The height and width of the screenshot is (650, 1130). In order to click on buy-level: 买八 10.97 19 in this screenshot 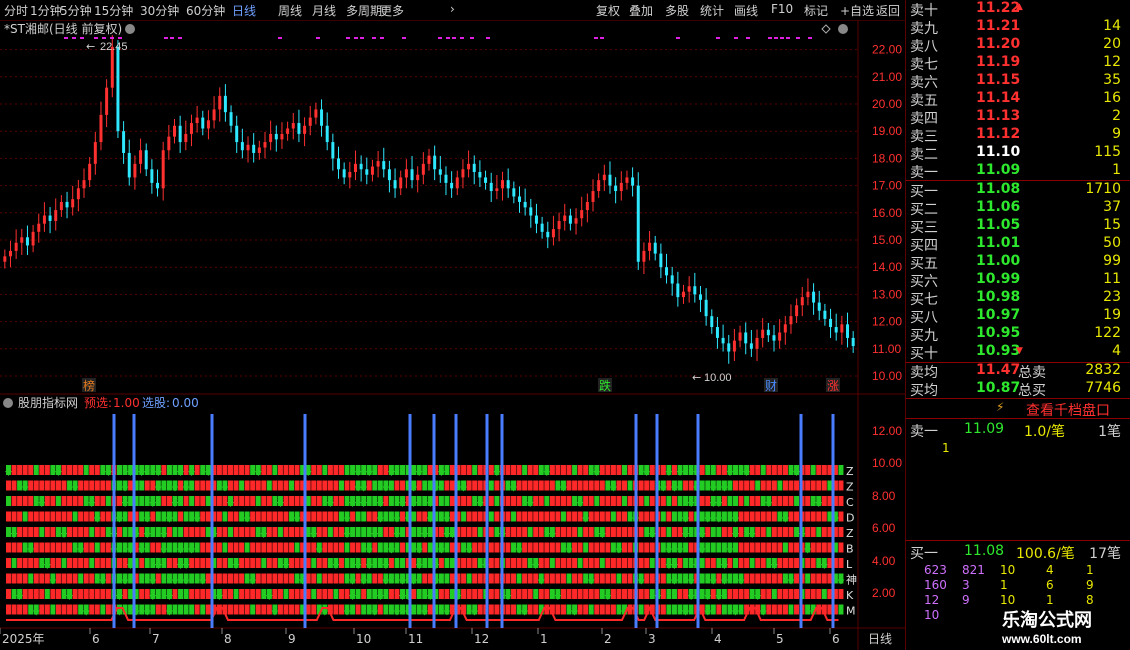, I will do `click(1018, 316)`.